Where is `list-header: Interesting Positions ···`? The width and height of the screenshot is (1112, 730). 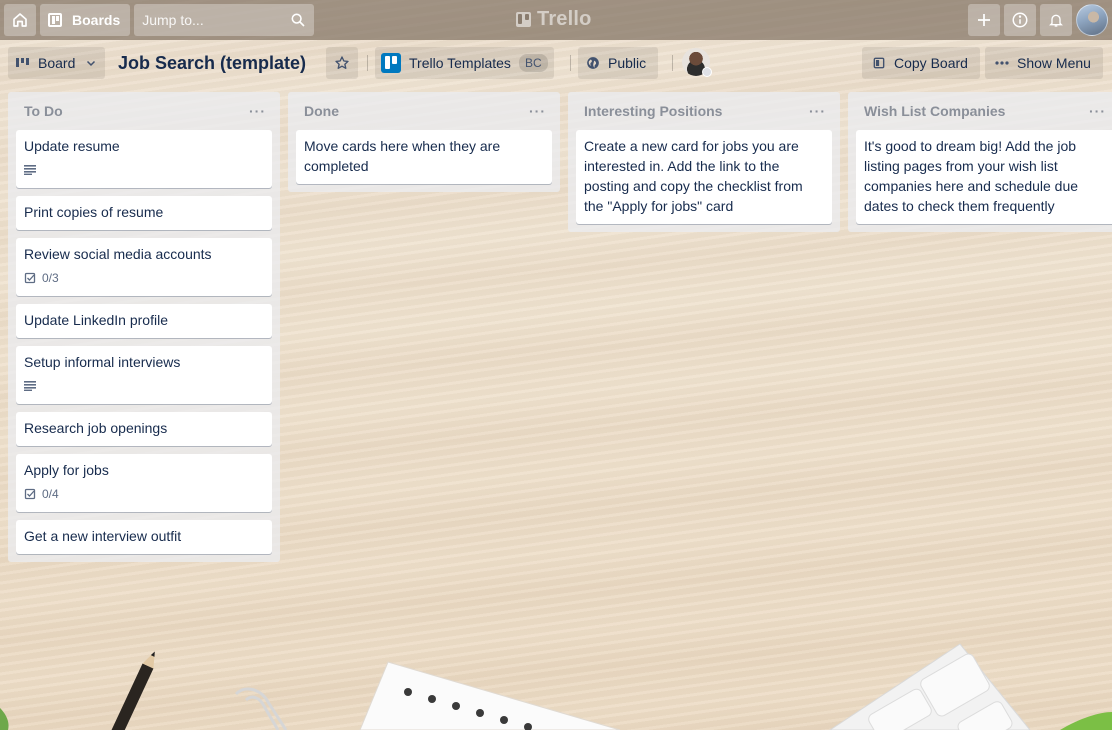 list-header: Interesting Positions ··· is located at coordinates (704, 111).